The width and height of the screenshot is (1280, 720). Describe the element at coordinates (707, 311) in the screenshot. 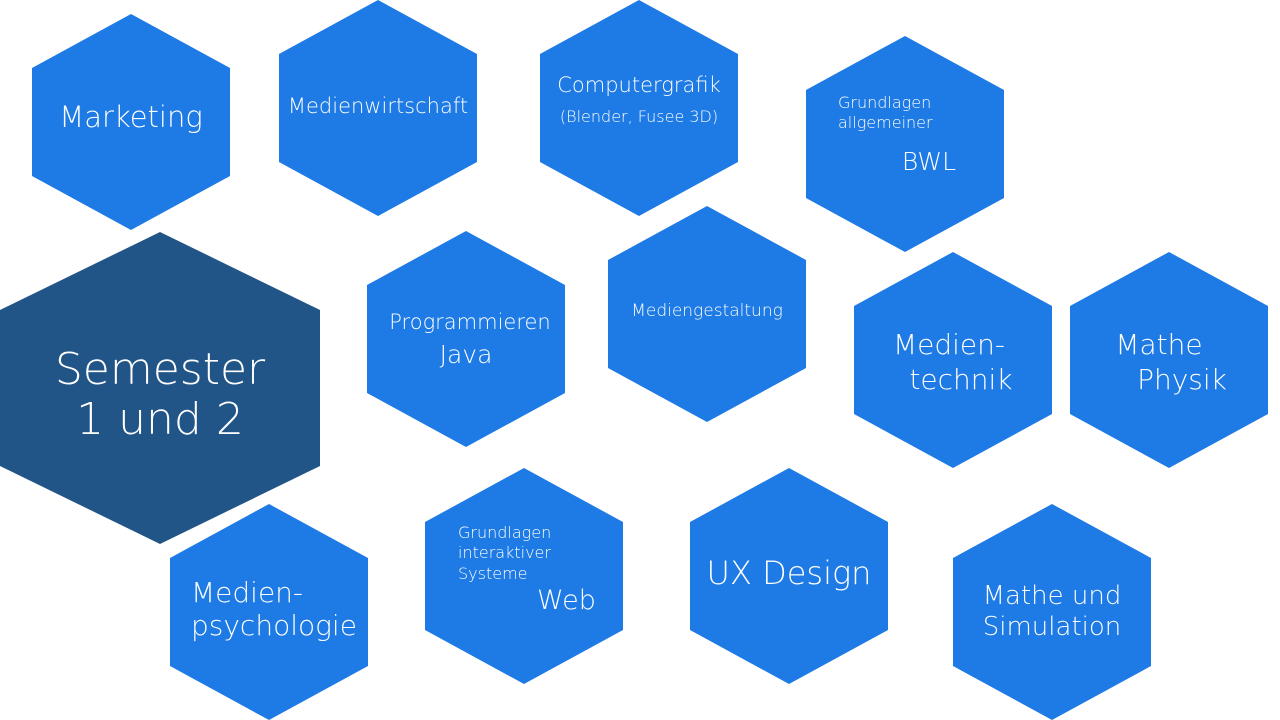

I see `mediengestaltung-label: Mediengestaltung` at that location.